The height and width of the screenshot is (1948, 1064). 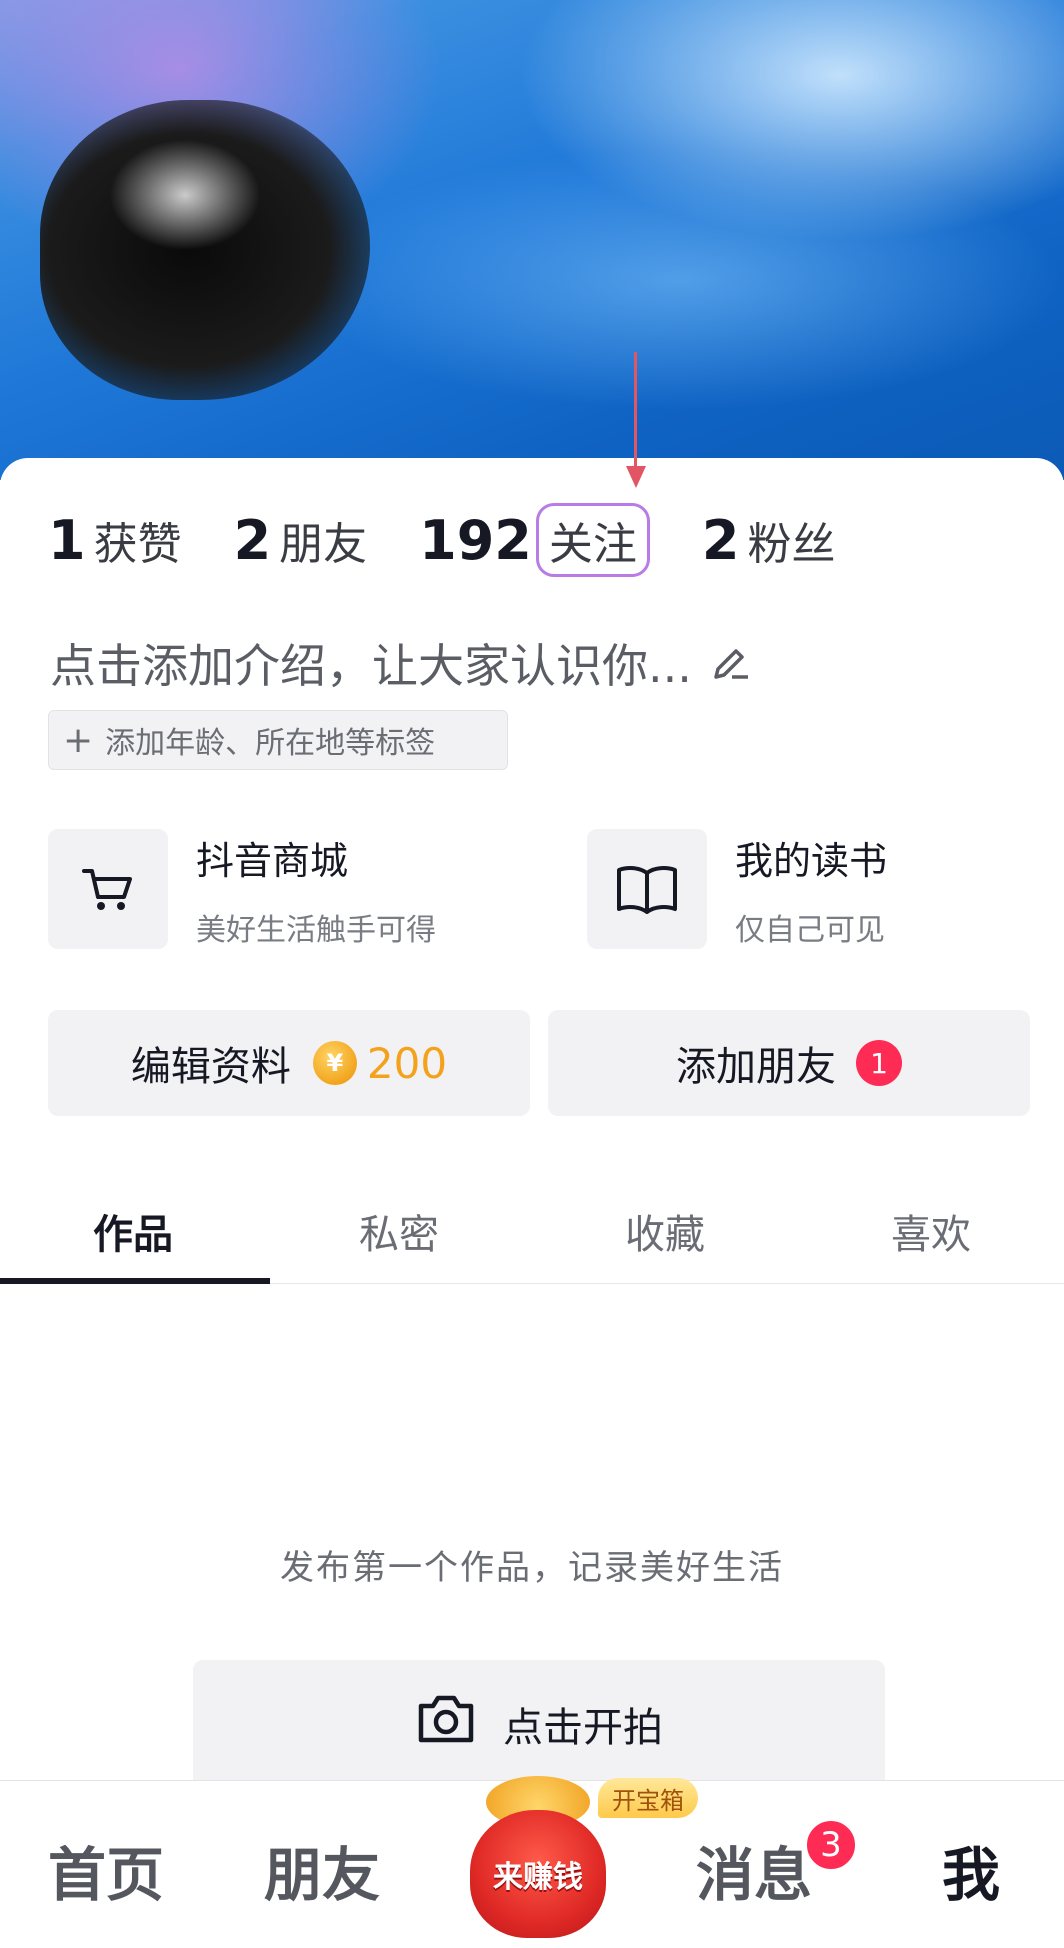 What do you see at coordinates (592, 540) in the screenshot?
I see `stat-following-label: 关注` at bounding box center [592, 540].